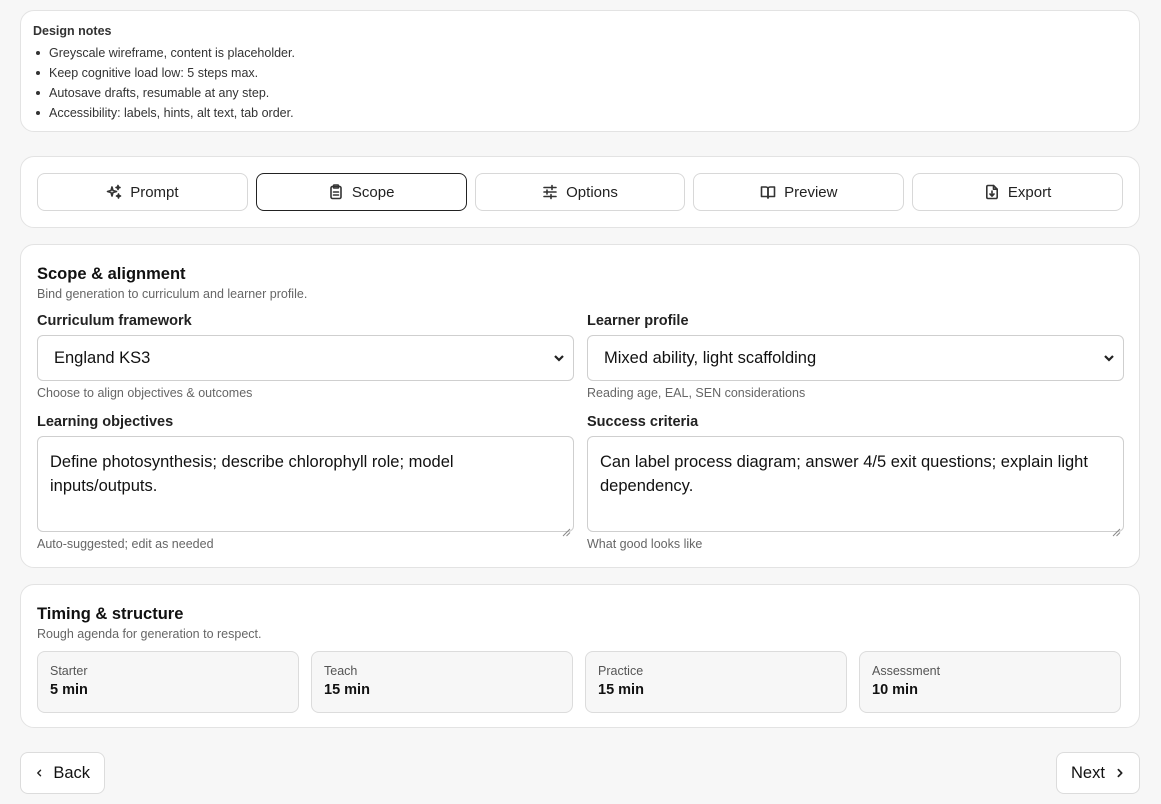 The image size is (1161, 804). What do you see at coordinates (643, 422) in the screenshot?
I see `success-label: Success criteria` at bounding box center [643, 422].